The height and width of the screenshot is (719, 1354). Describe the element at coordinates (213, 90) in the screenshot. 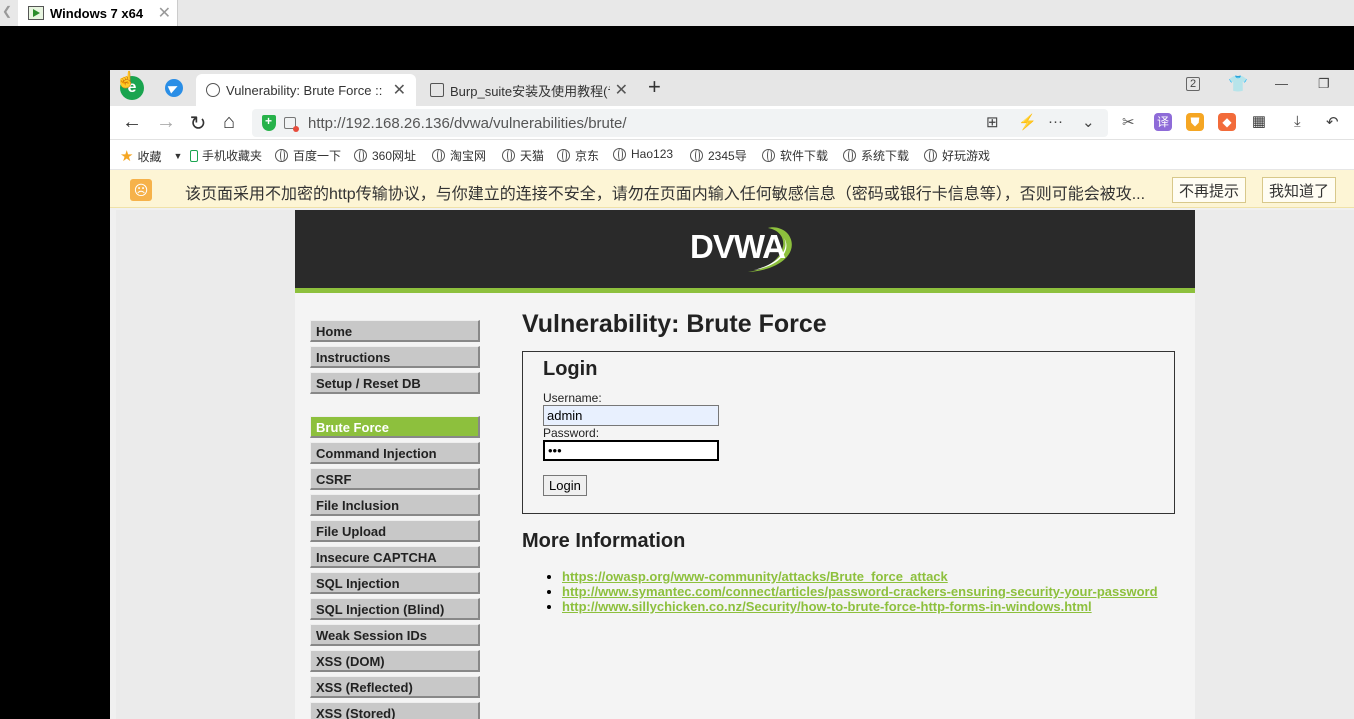

I see `dvwa-favicon-icon` at that location.